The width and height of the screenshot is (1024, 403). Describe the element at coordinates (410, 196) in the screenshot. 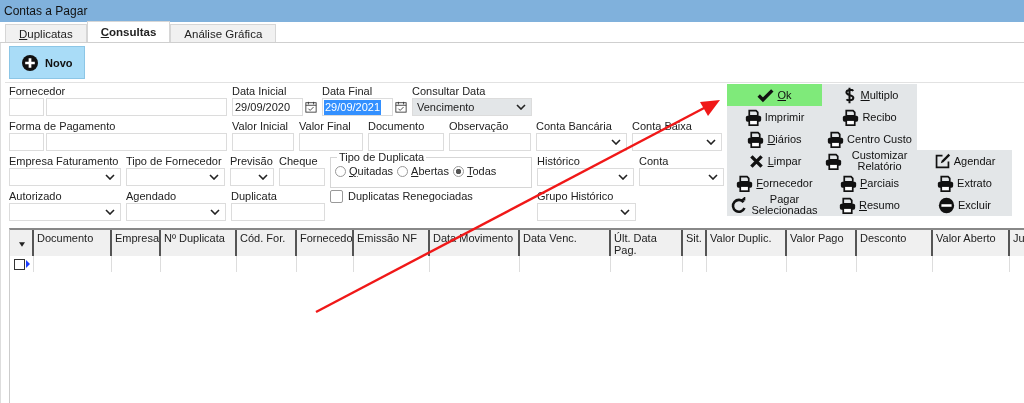

I see `checkbox-label: Duplicatas Renegociadas` at that location.